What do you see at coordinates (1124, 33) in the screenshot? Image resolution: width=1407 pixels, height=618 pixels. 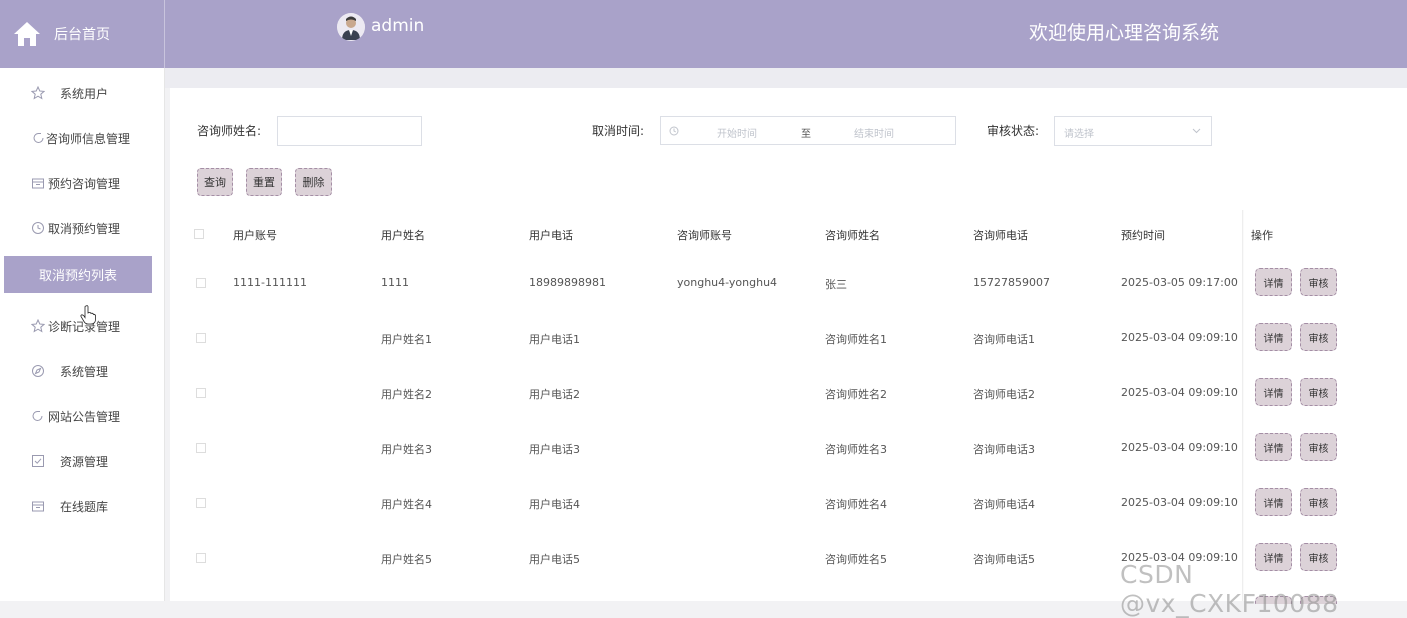 I see `site-title: 欢迎使用心理咨询系统` at bounding box center [1124, 33].